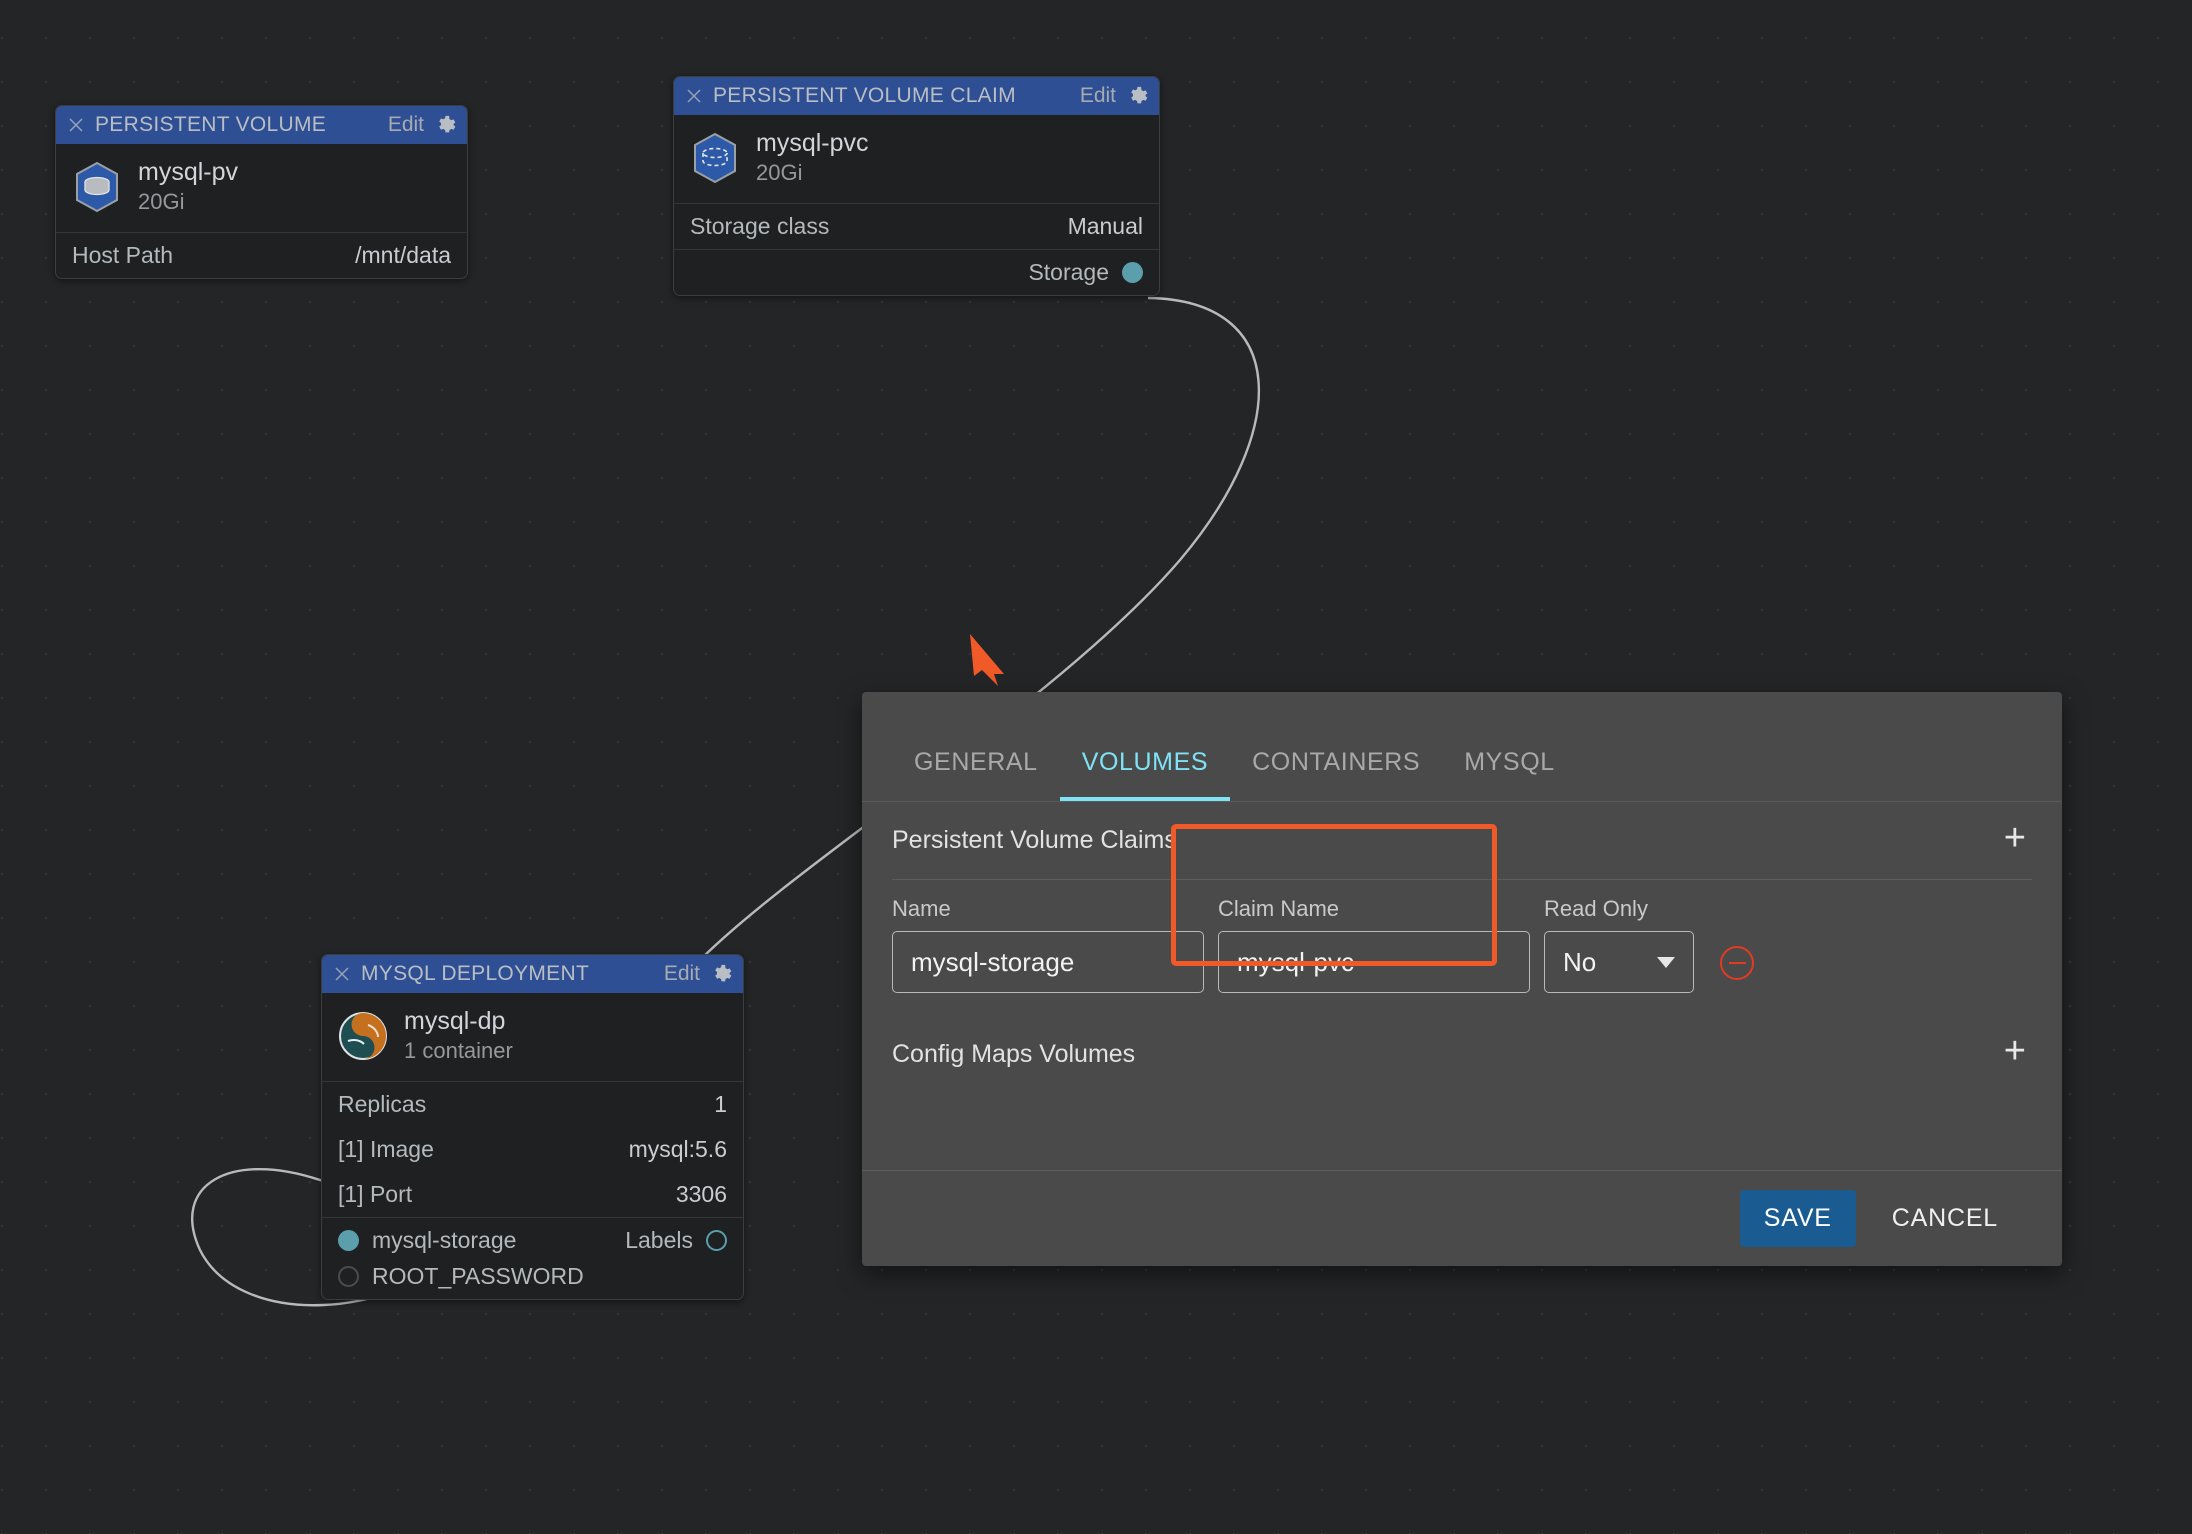 The height and width of the screenshot is (1534, 2192). What do you see at coordinates (211, 124) in the screenshot?
I see `persistent-volume-card-title: PERSISTENT VOLUME` at bounding box center [211, 124].